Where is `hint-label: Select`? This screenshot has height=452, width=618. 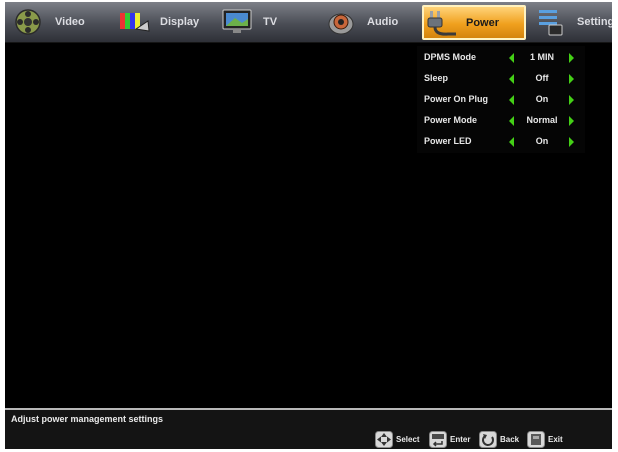
hint-label: Select is located at coordinates (408, 439).